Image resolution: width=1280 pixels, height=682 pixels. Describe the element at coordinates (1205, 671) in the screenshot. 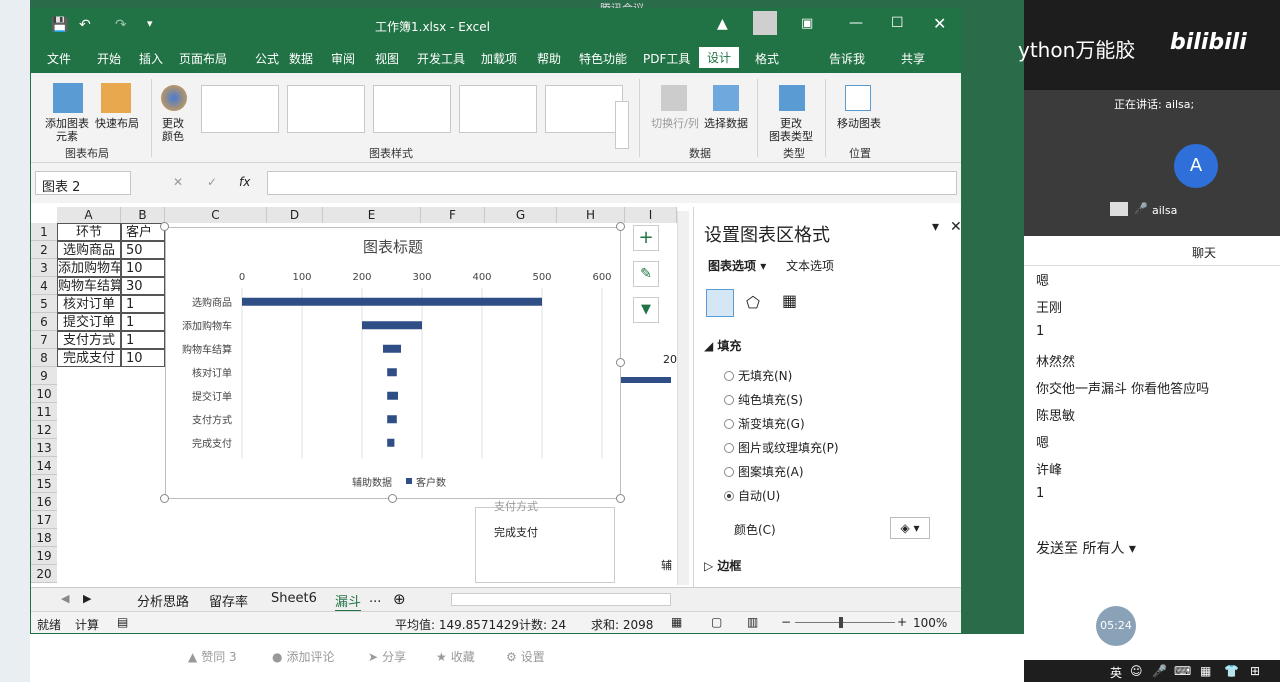

I see `apps-icon: ▦` at that location.